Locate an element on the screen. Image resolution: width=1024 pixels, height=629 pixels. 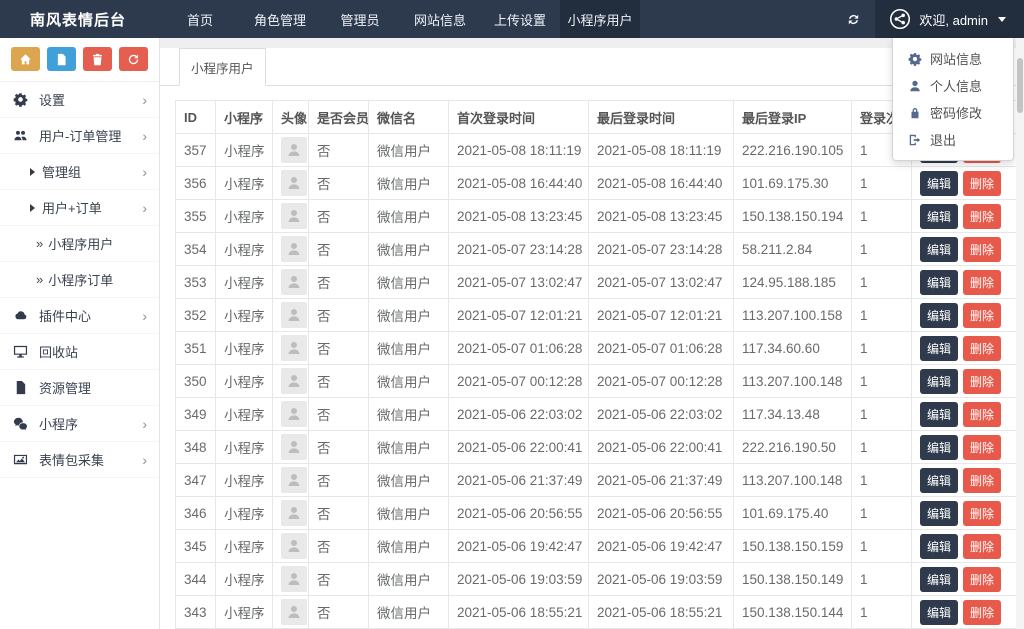
gear-icon is located at coordinates (915, 59).